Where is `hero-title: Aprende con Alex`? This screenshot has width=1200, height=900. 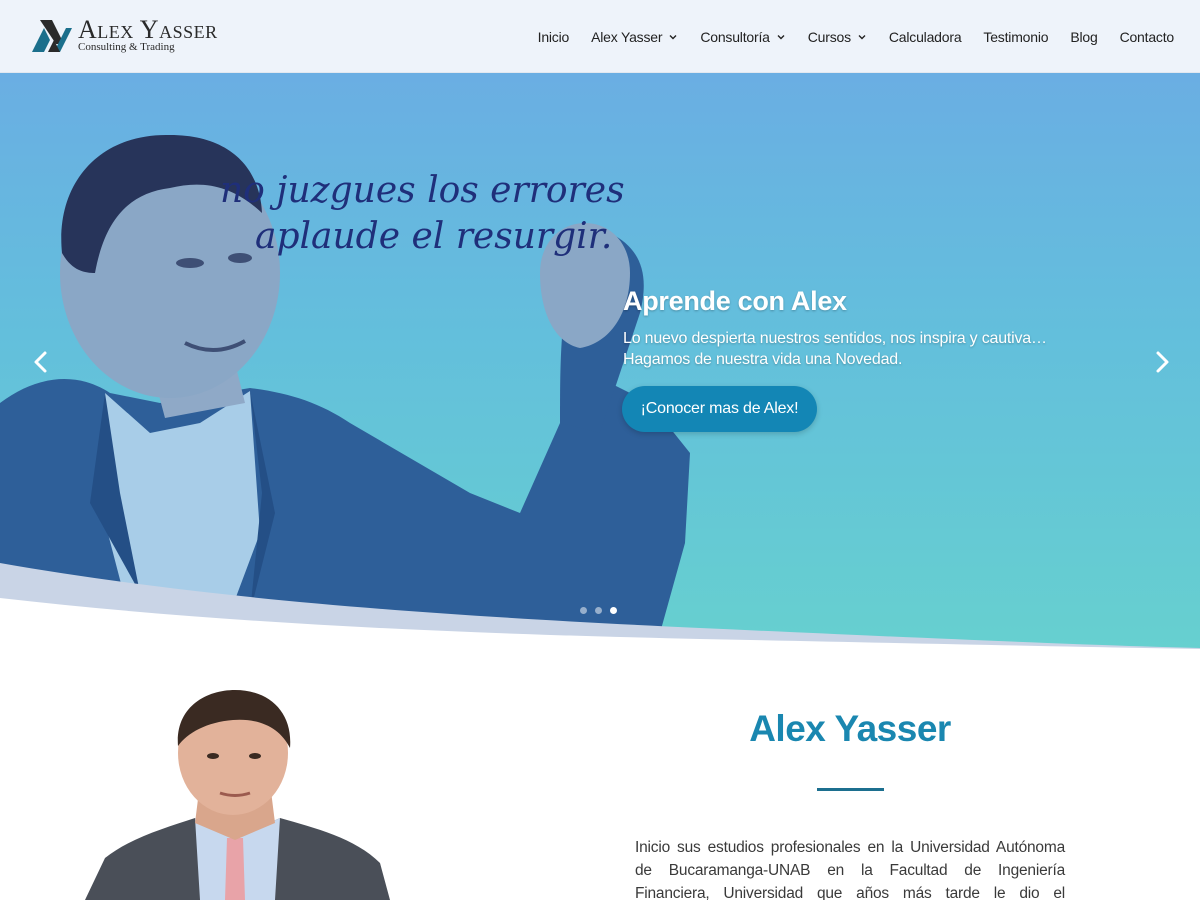
hero-title: Aprende con Alex is located at coordinates (735, 301).